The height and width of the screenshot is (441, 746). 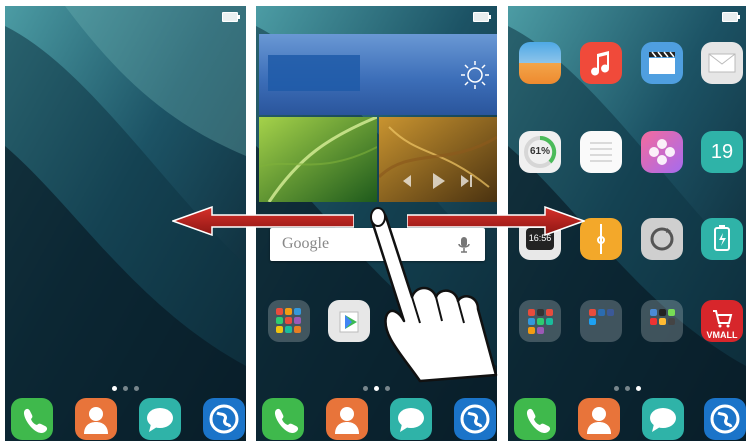 What do you see at coordinates (540, 63) in the screenshot?
I see `gallery-icon` at bounding box center [540, 63].